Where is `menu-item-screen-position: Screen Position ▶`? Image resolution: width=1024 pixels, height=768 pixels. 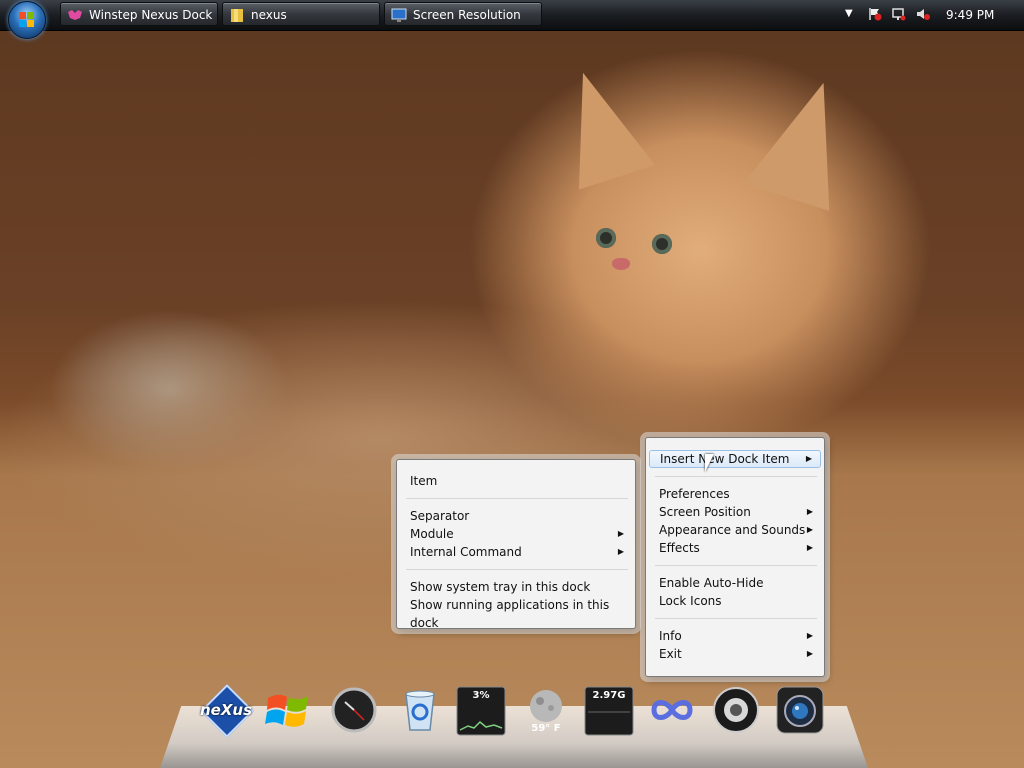 menu-item-screen-position: Screen Position ▶ is located at coordinates (735, 512).